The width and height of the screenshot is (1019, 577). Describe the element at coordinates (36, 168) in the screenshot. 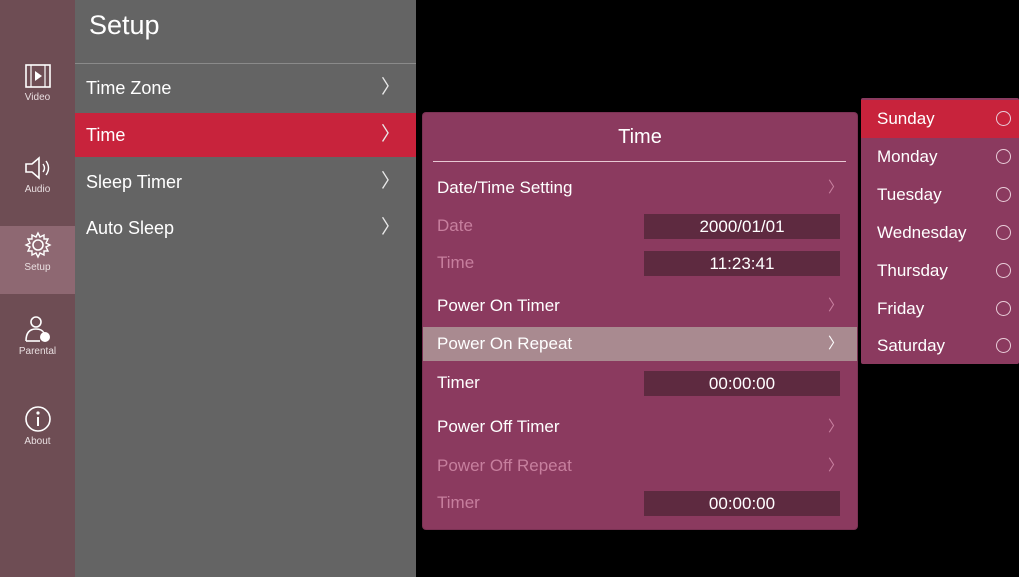

I see `speaker-icon` at that location.